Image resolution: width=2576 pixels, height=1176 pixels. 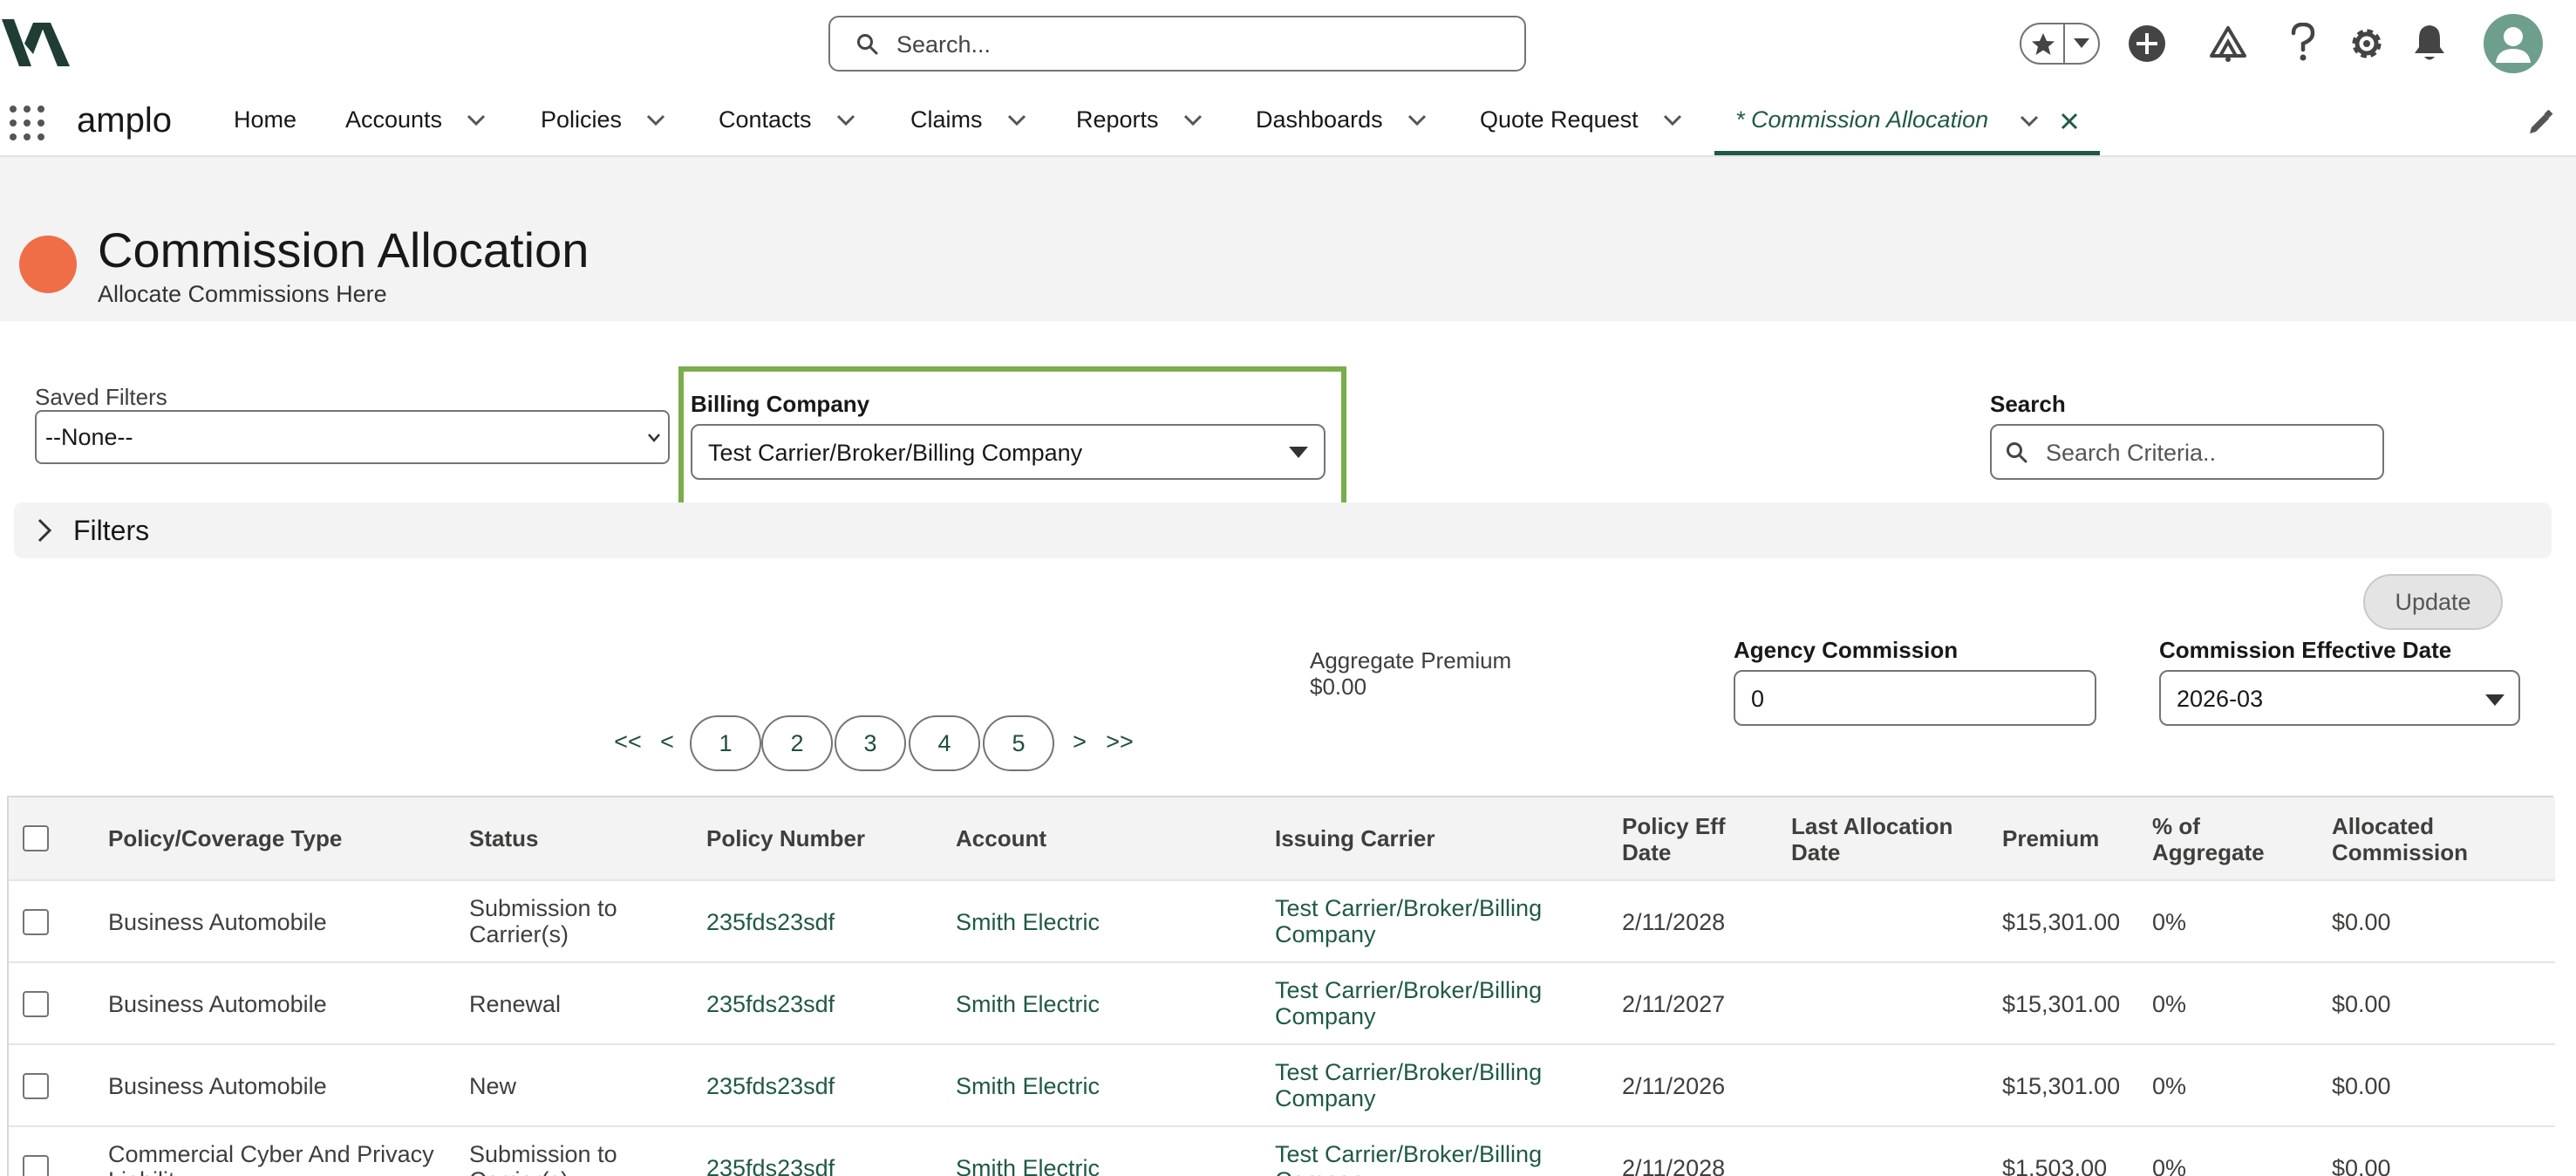 I want to click on settings-gear-icon, so click(x=2367, y=44).